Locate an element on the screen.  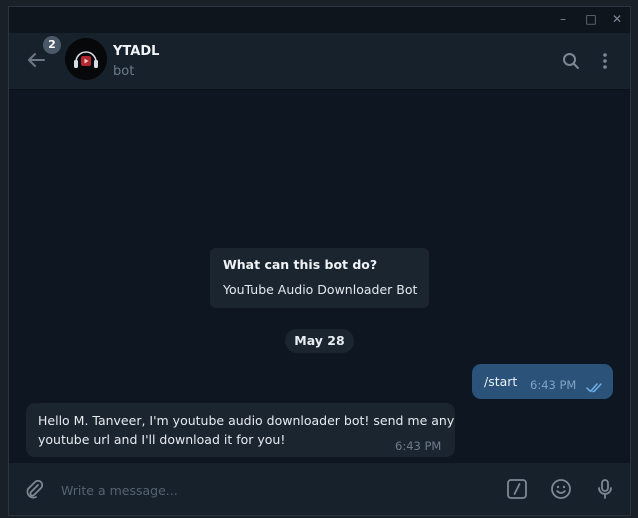
maximize-button: □ is located at coordinates (591, 19).